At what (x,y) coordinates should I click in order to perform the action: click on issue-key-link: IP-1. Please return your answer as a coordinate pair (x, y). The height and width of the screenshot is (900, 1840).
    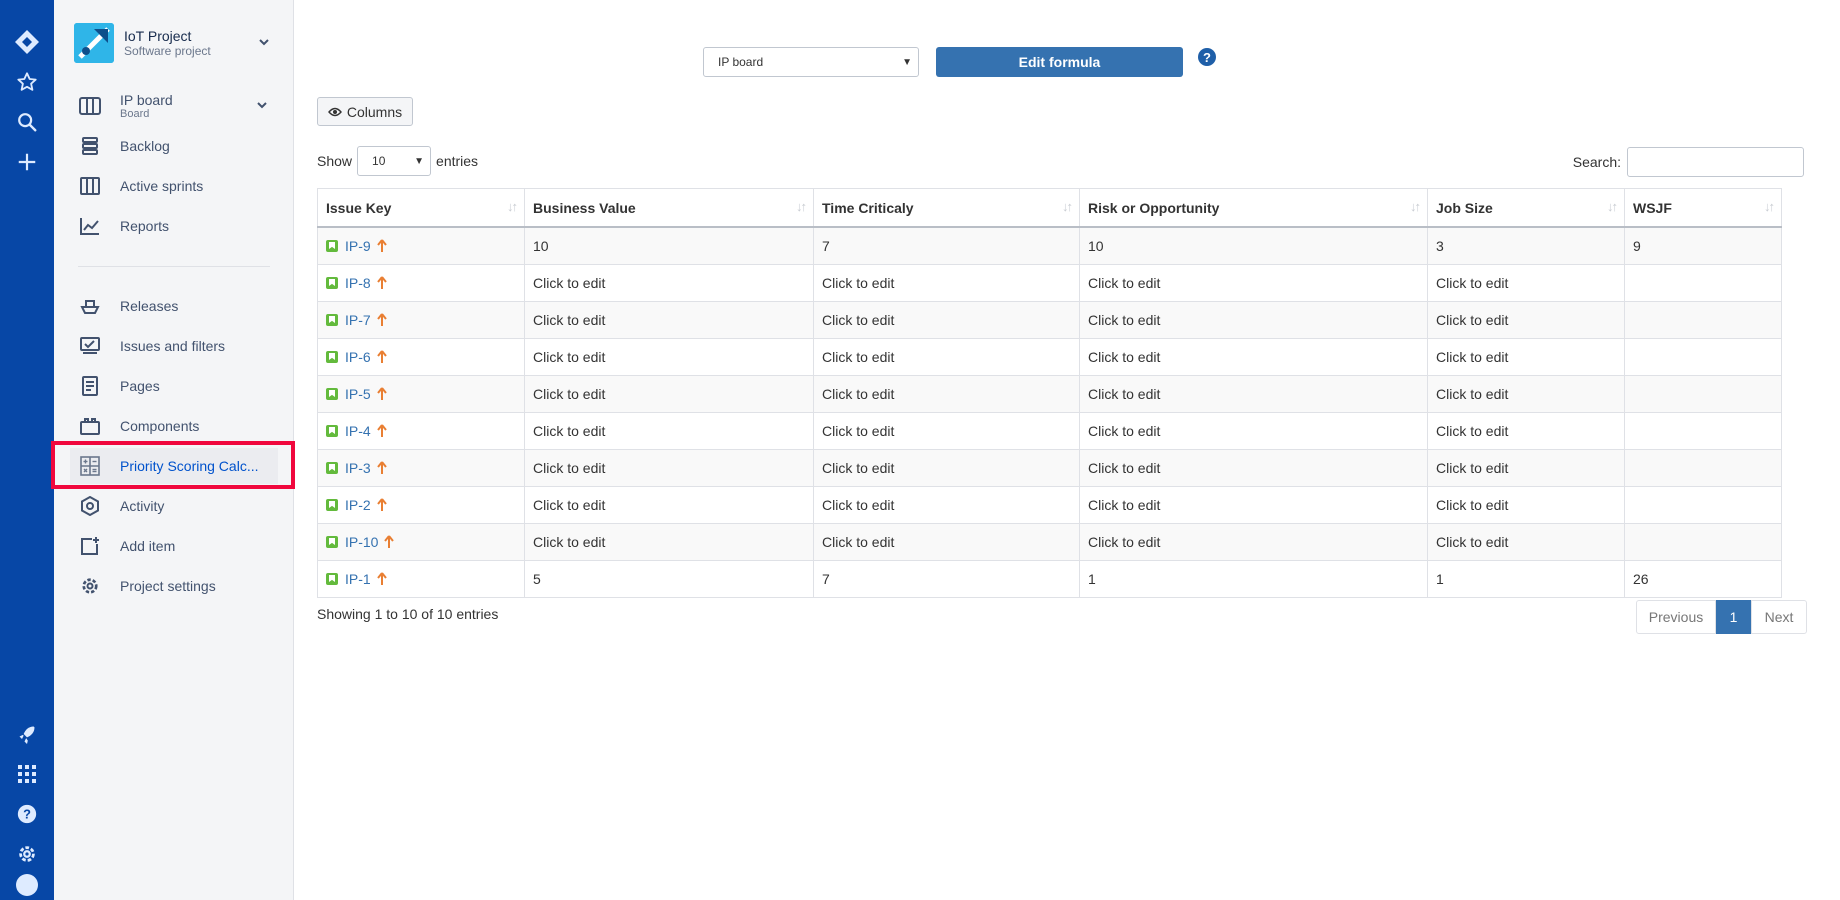
    Looking at the image, I should click on (358, 579).